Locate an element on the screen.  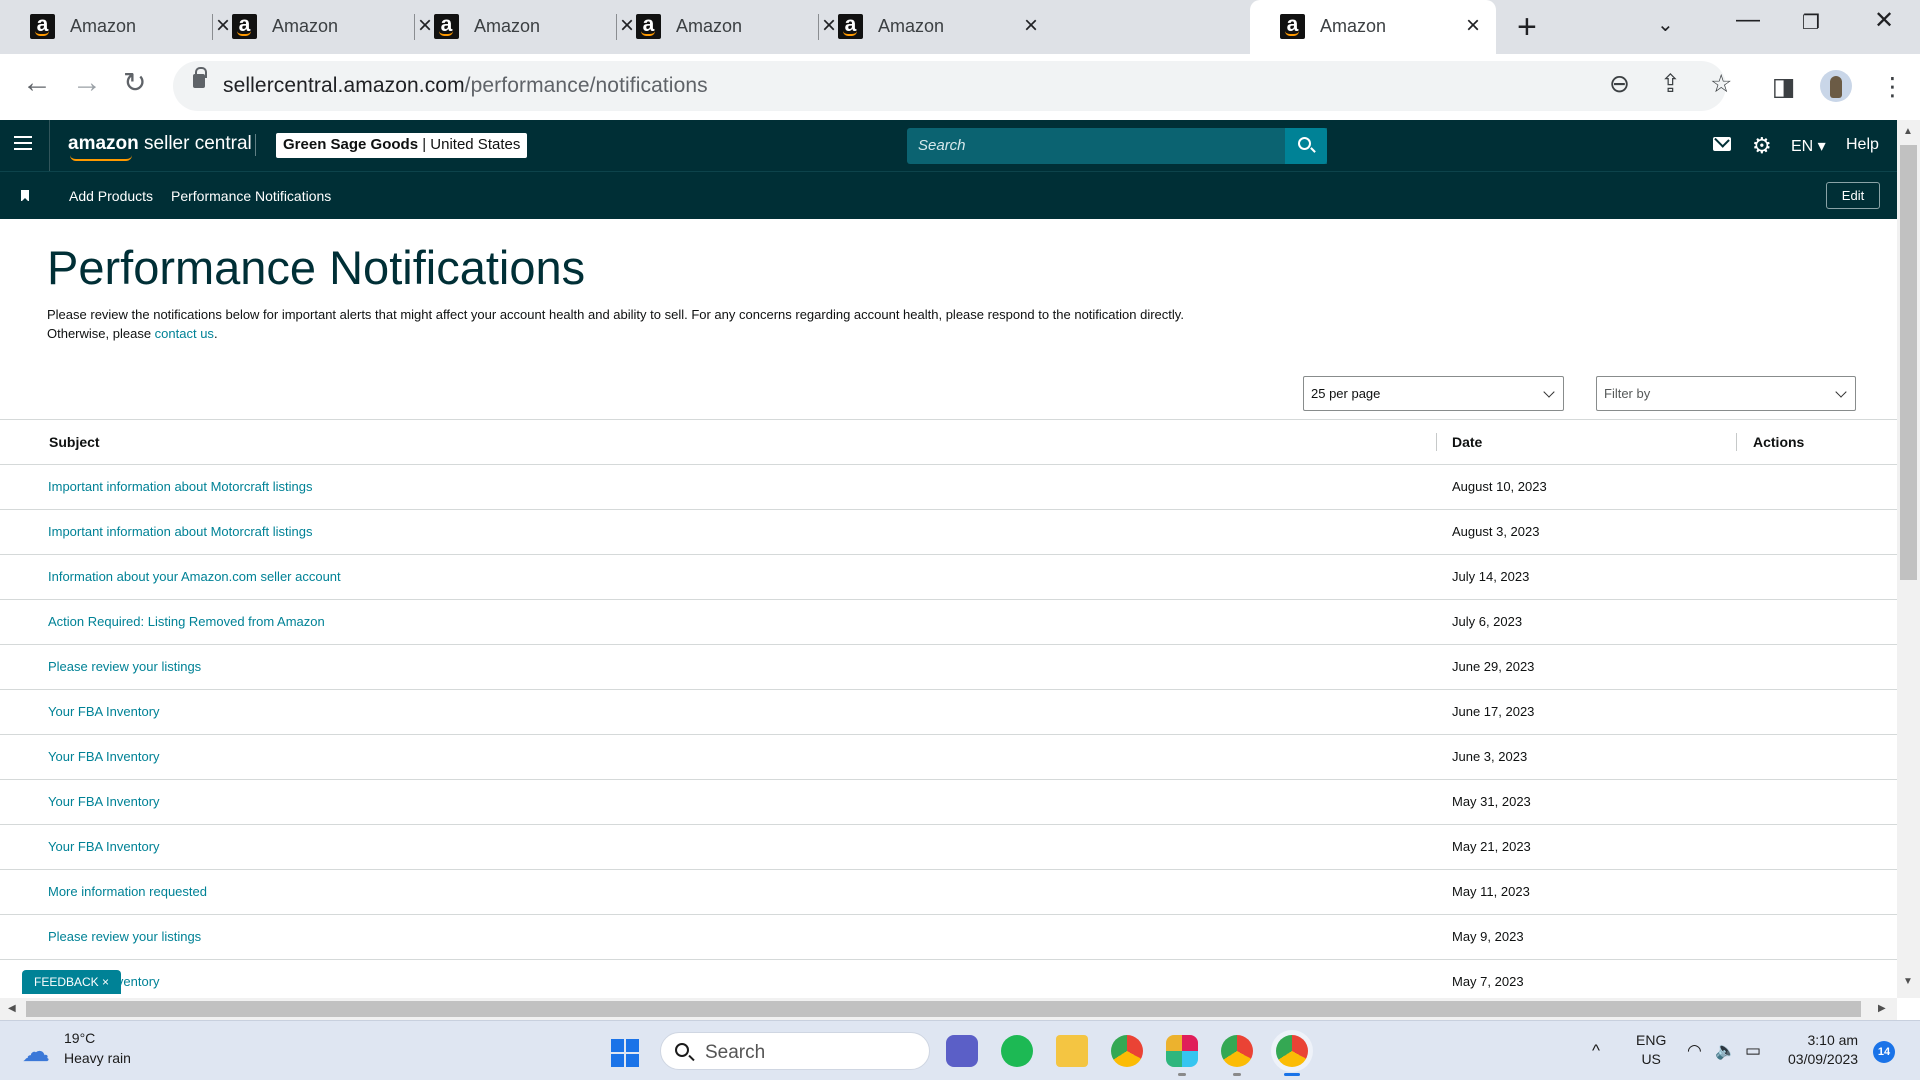
side-panel-icon: ◨ is located at coordinates (1784, 87).